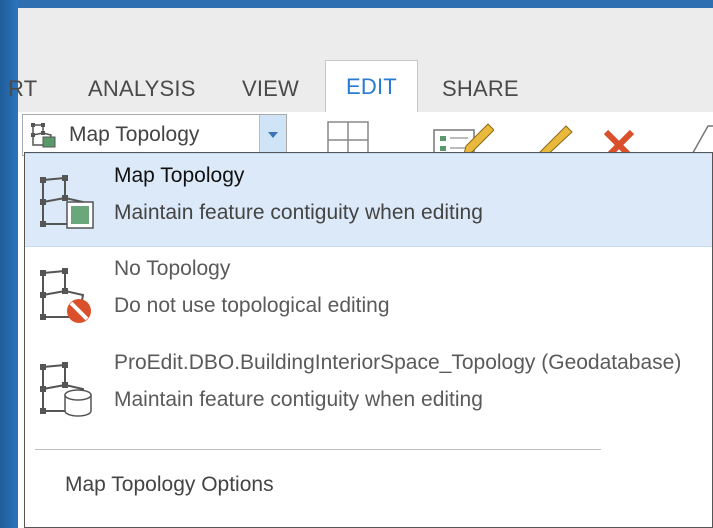  I want to click on tab-share: SHARE, so click(480, 89).